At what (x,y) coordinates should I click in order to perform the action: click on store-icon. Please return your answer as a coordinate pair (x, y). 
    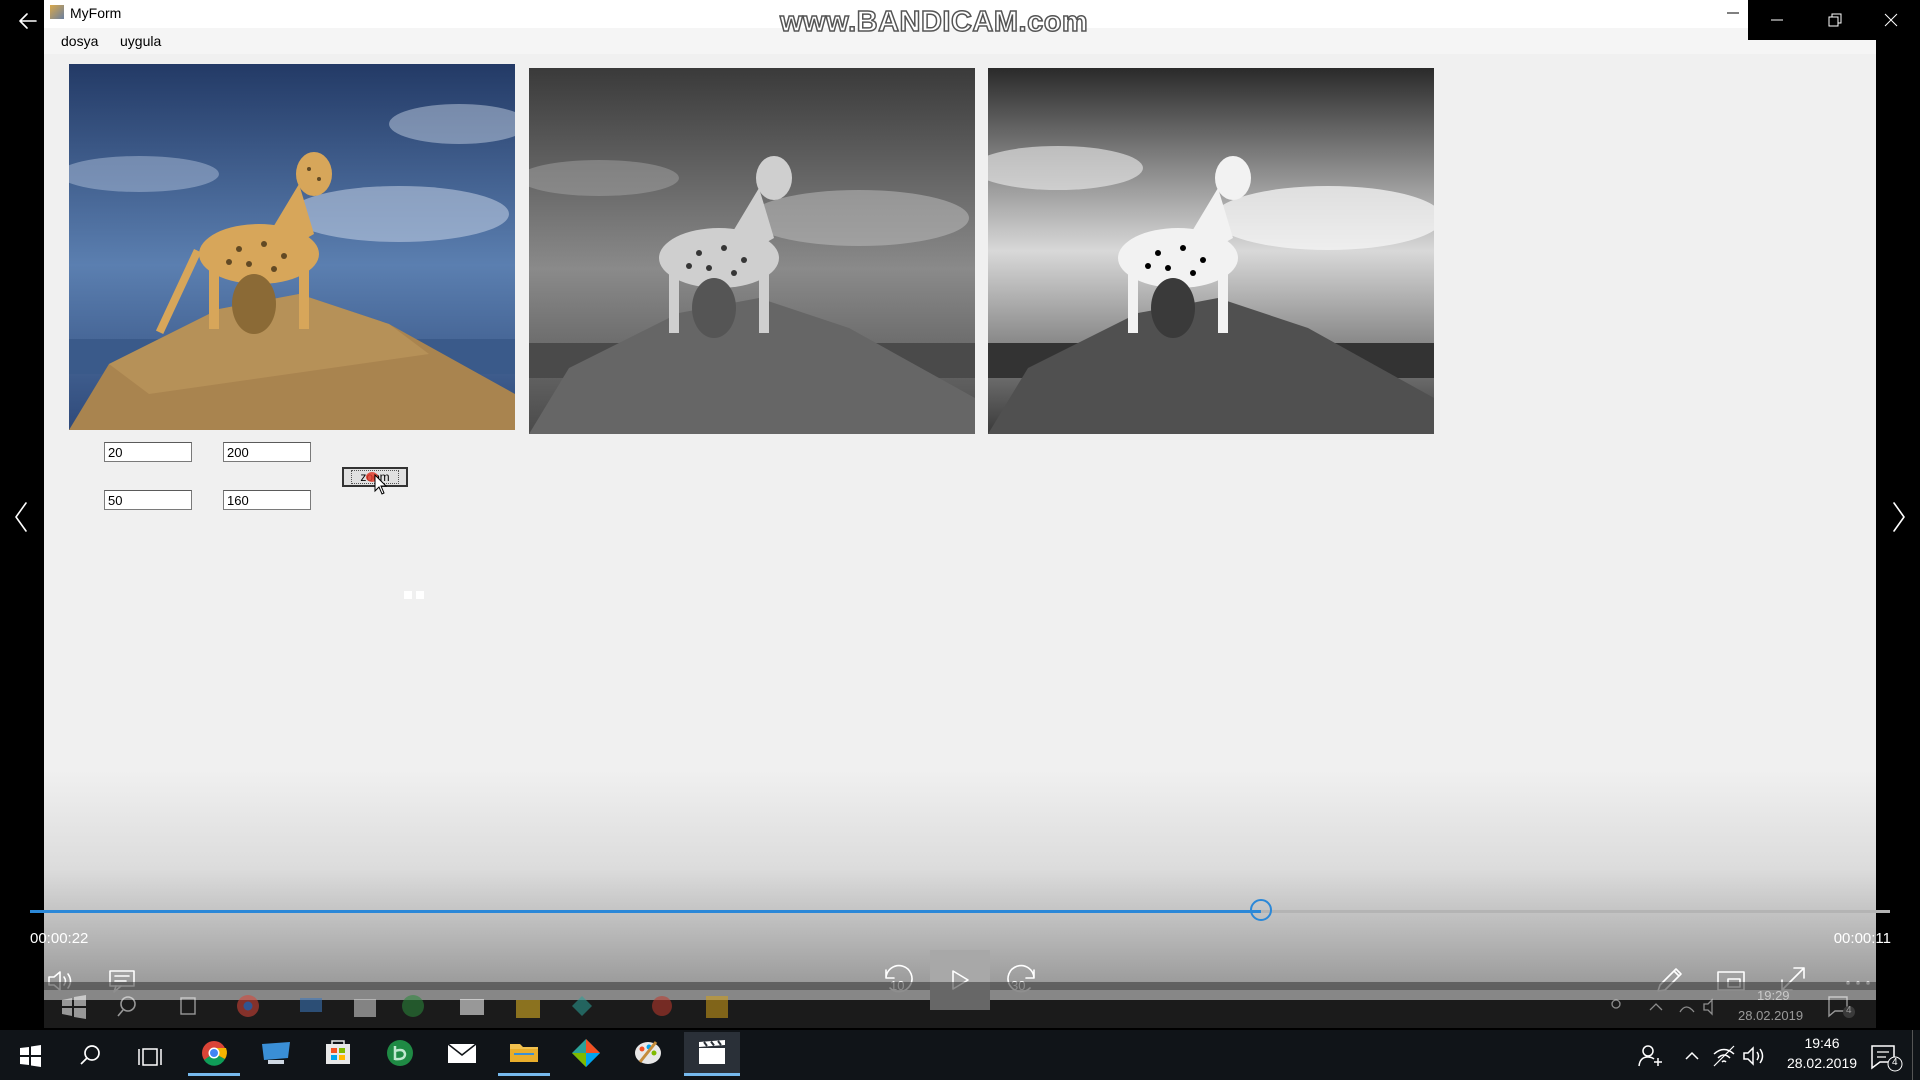
    Looking at the image, I should click on (338, 1052).